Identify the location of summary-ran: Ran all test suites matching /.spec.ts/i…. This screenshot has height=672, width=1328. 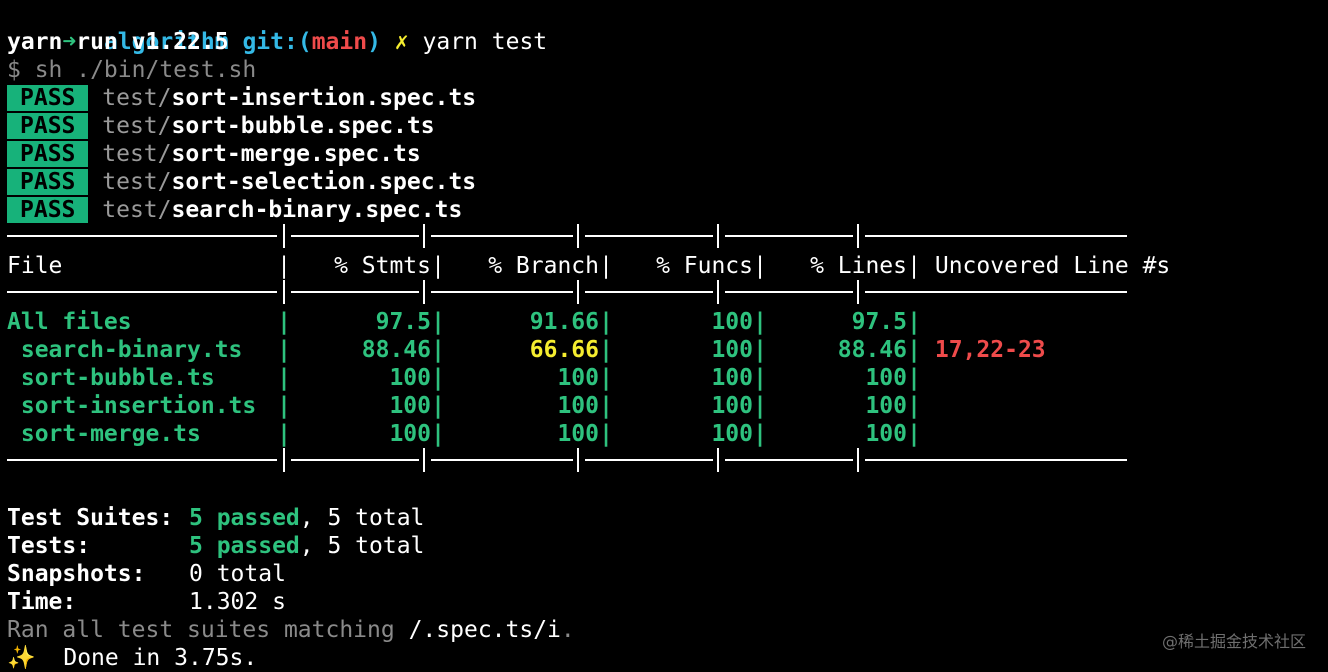
(657, 630).